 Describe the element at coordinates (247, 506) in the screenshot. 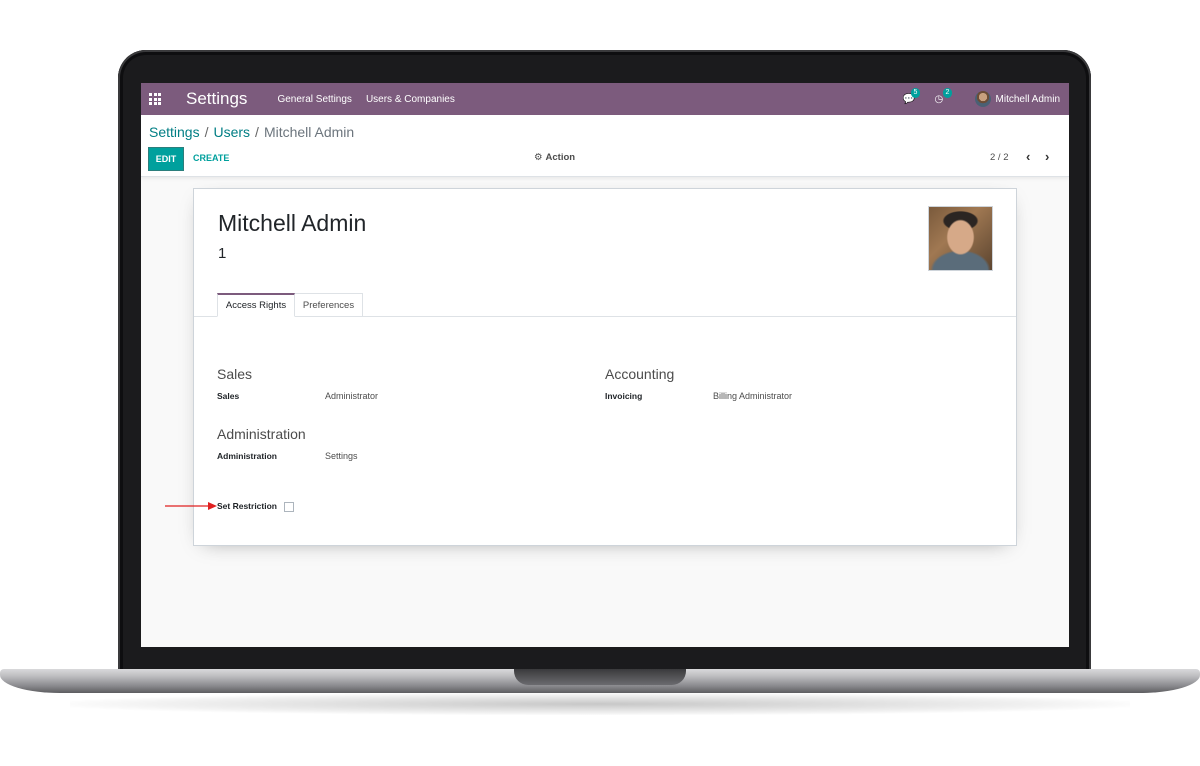

I see `set-restriction-label: Set Restriction` at that location.